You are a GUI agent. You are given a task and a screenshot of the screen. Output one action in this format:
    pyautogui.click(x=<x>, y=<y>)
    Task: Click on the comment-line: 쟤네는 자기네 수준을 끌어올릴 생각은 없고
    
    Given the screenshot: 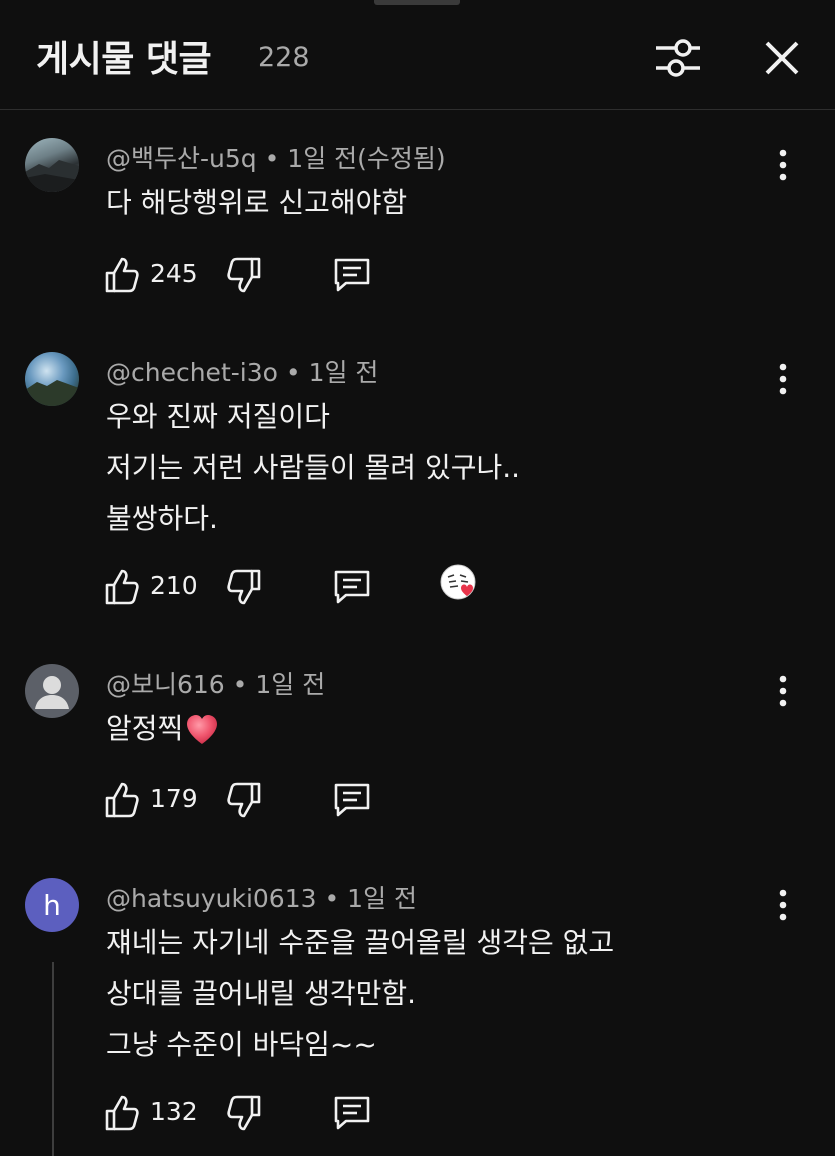 What is the action you would take?
    pyautogui.click(x=360, y=942)
    